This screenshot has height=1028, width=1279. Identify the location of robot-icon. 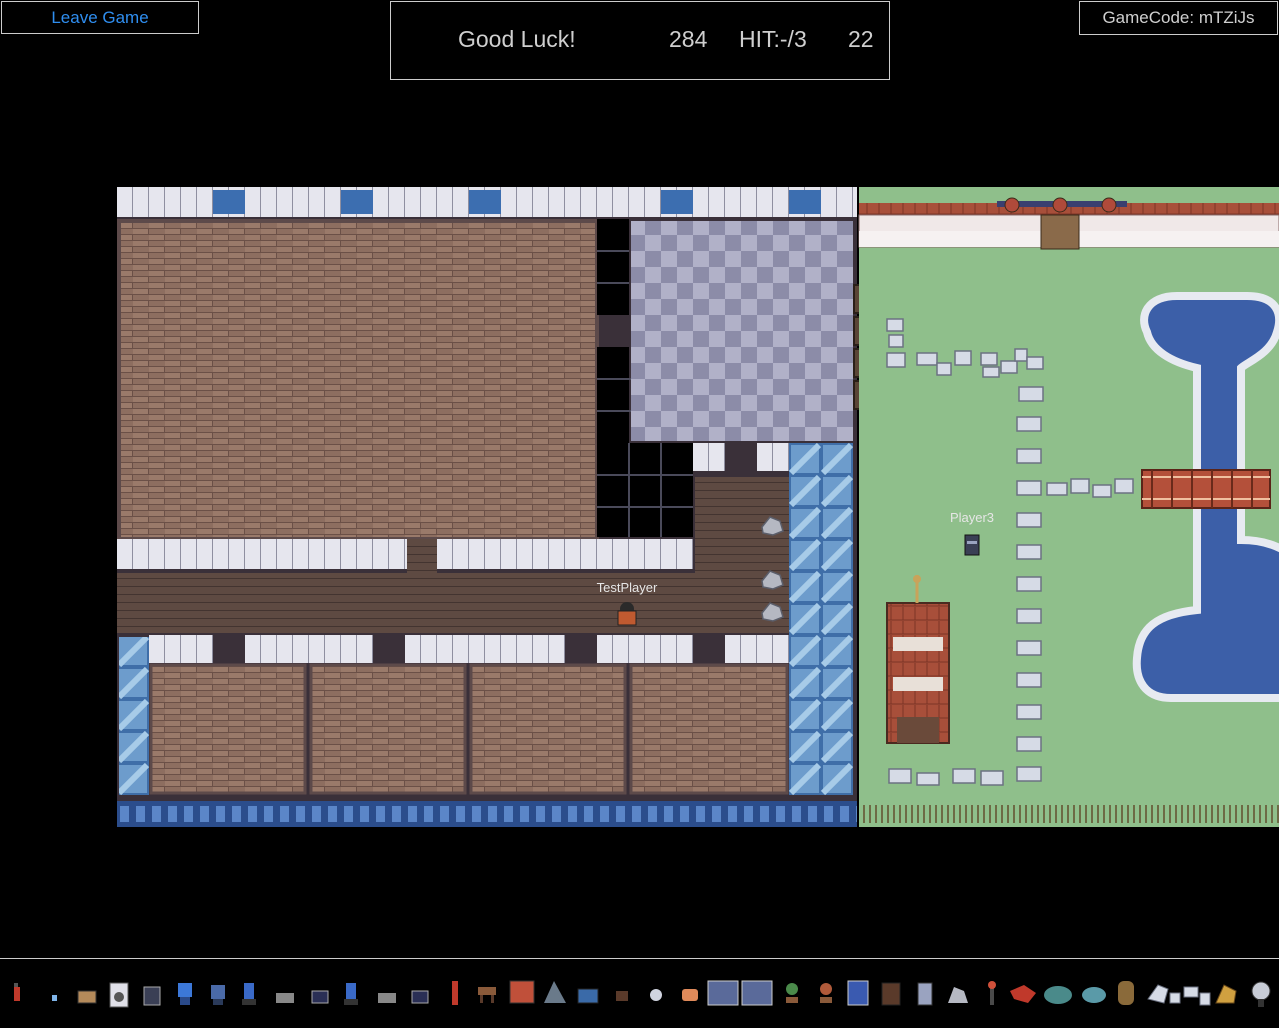
(925, 994).